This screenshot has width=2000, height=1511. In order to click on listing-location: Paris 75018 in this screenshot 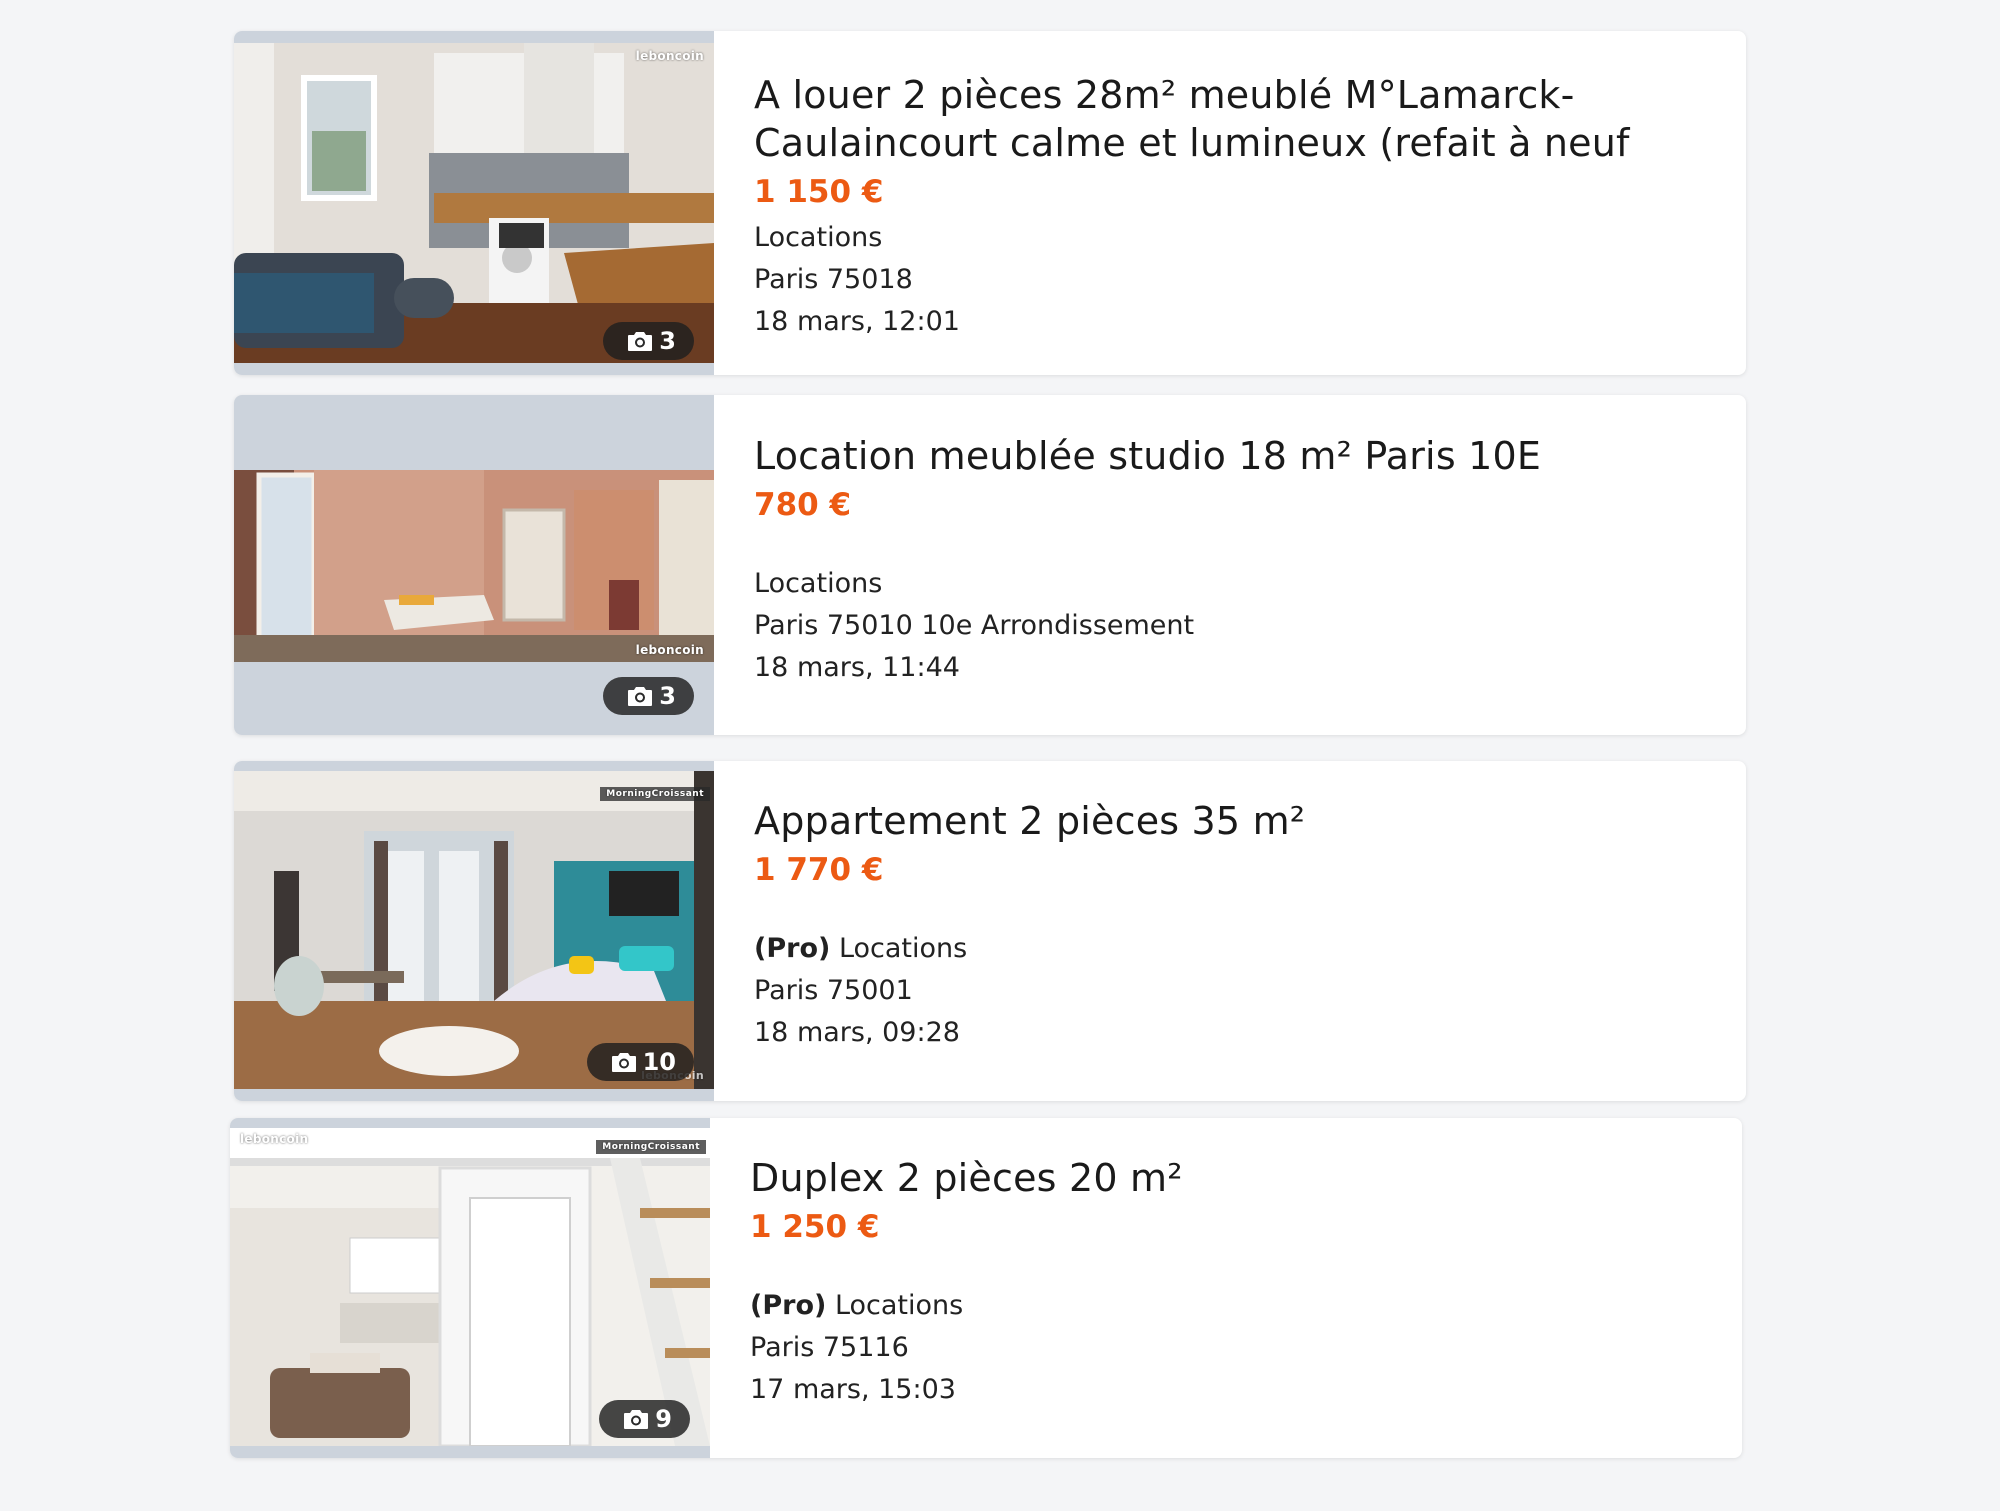, I will do `click(833, 279)`.